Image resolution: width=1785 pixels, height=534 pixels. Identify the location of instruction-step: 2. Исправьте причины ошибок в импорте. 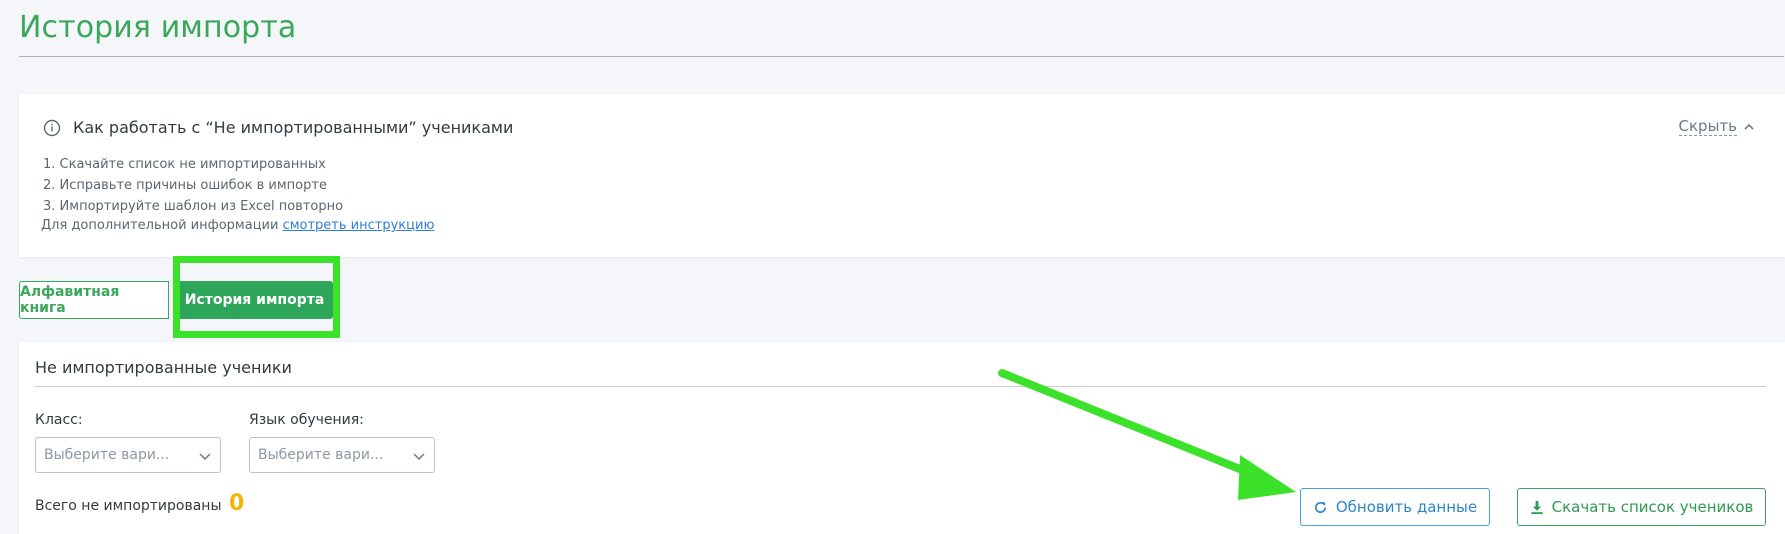
(185, 185).